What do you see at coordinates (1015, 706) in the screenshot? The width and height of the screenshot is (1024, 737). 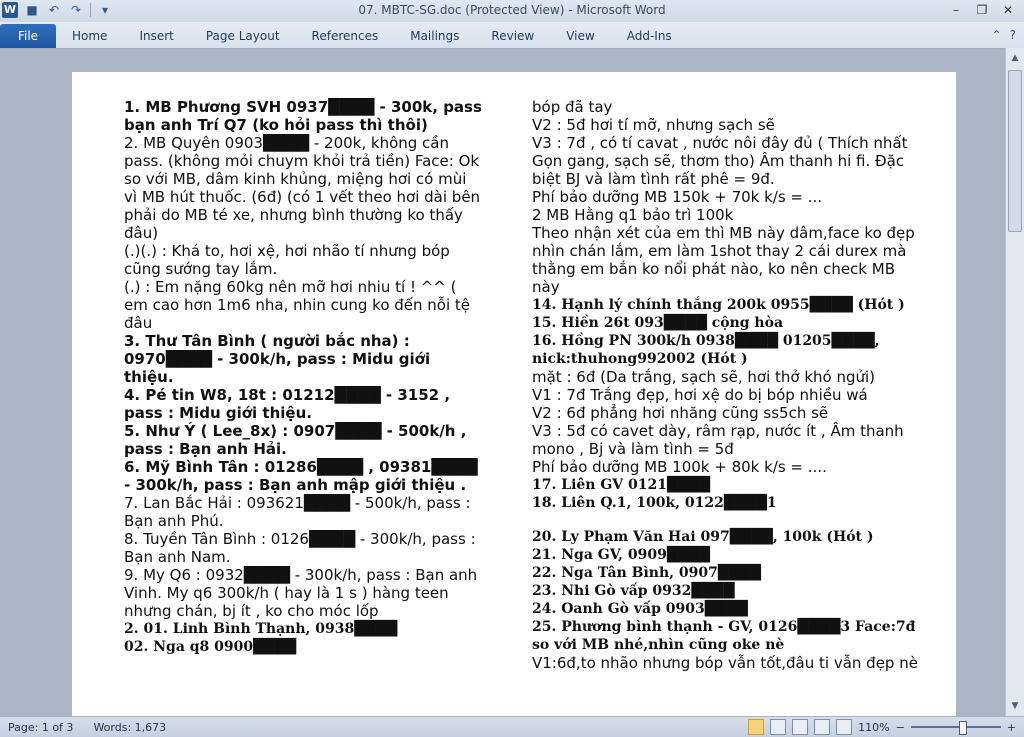 I see `scroll-down-icon: ▼` at bounding box center [1015, 706].